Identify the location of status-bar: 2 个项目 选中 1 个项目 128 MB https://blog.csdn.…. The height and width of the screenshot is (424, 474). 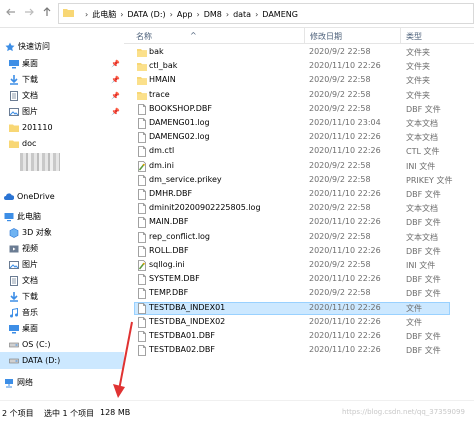
(237, 412).